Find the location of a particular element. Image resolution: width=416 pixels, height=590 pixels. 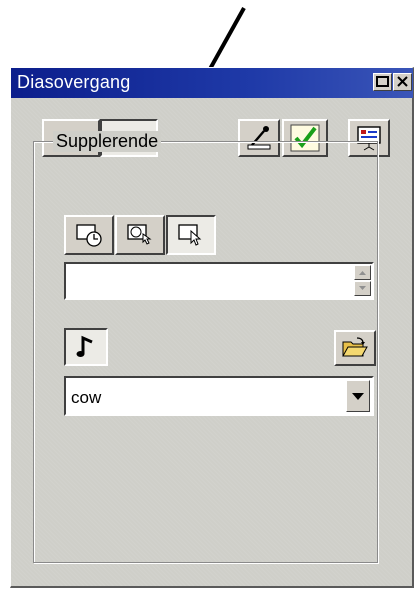

close-button is located at coordinates (402, 82).